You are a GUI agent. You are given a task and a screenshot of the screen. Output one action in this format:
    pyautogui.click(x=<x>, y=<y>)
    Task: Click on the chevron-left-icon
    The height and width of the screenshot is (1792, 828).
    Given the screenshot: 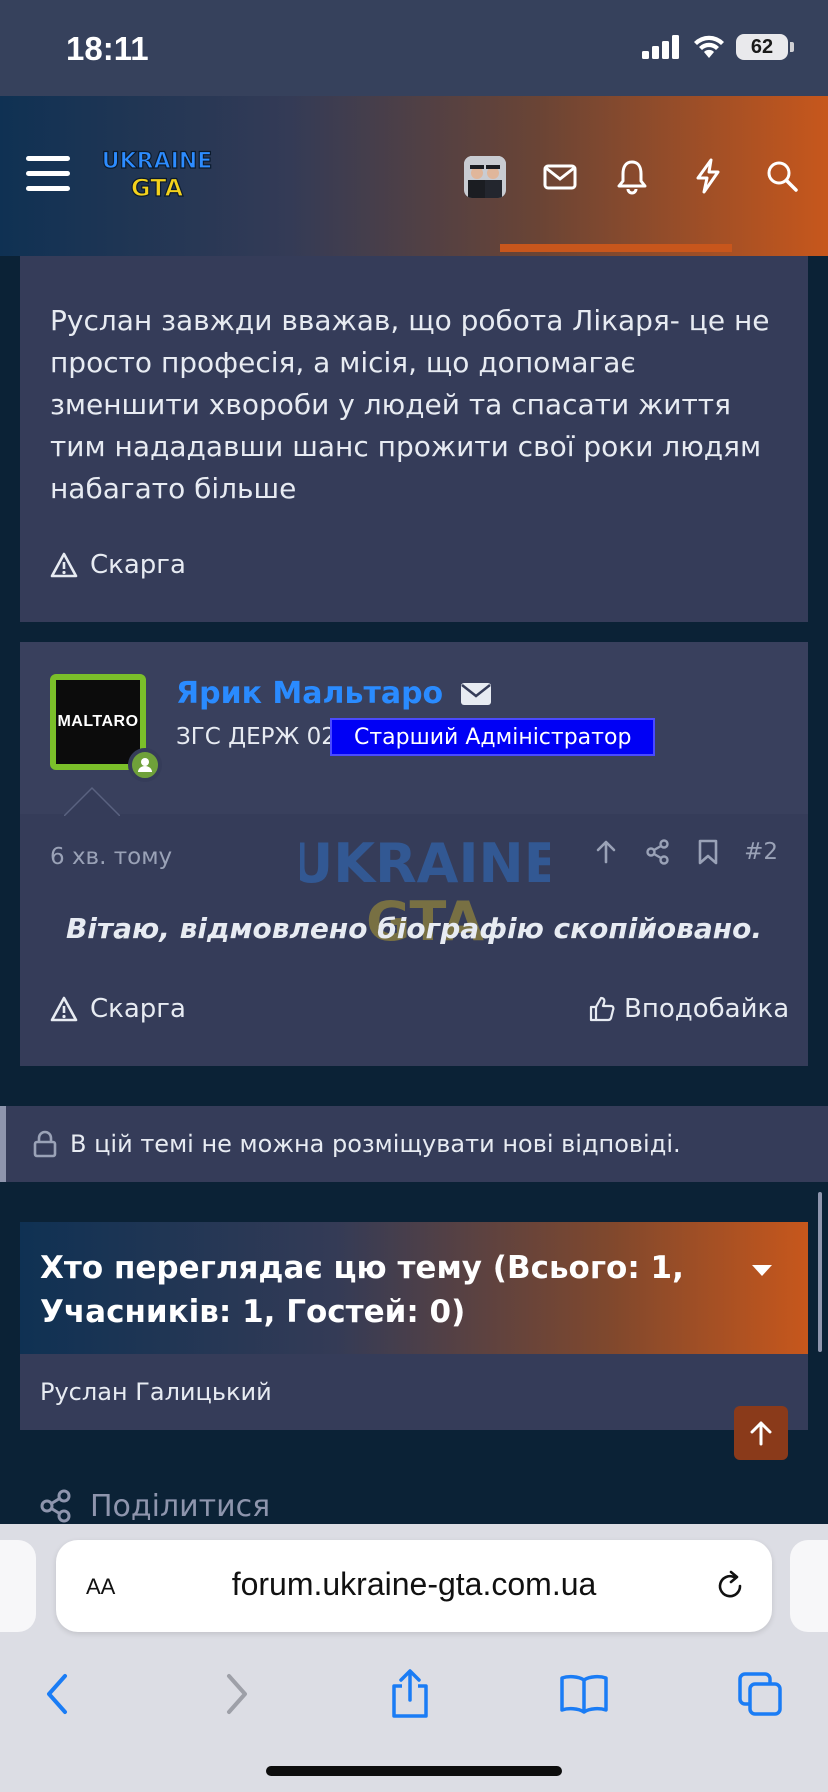 What is the action you would take?
    pyautogui.click(x=57, y=1694)
    